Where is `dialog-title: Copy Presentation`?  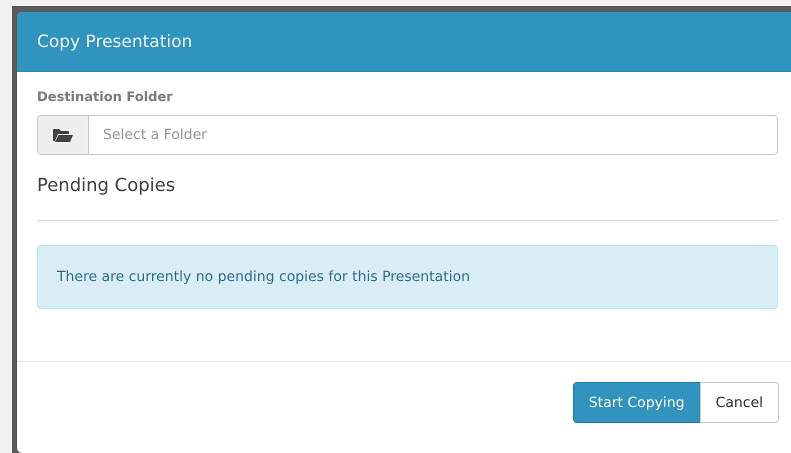 dialog-title: Copy Presentation is located at coordinates (114, 42).